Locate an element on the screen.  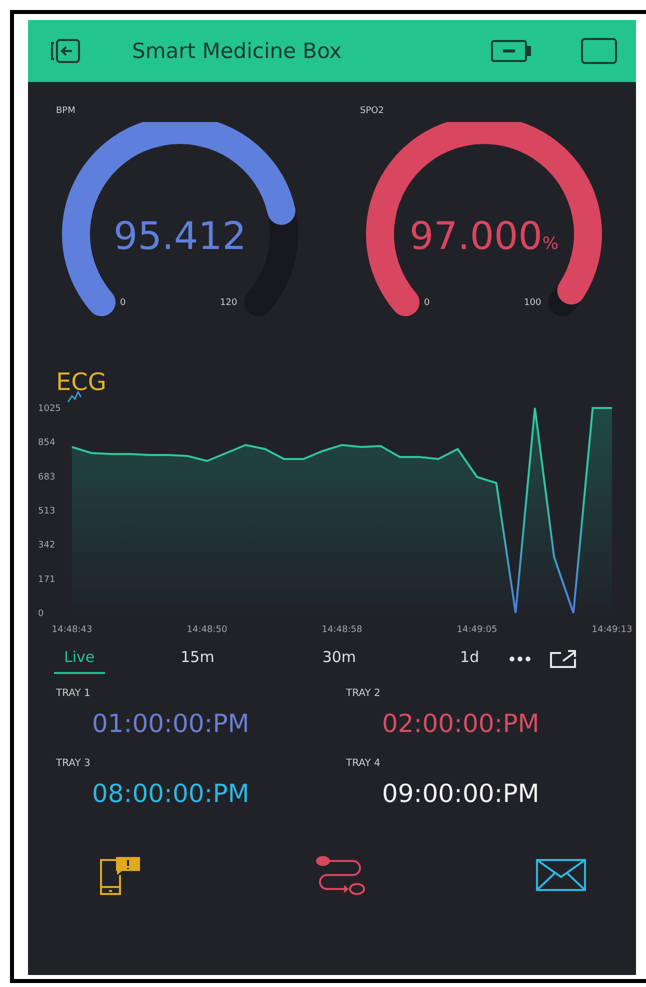
tray-label: TRAY 3 is located at coordinates (73, 763).